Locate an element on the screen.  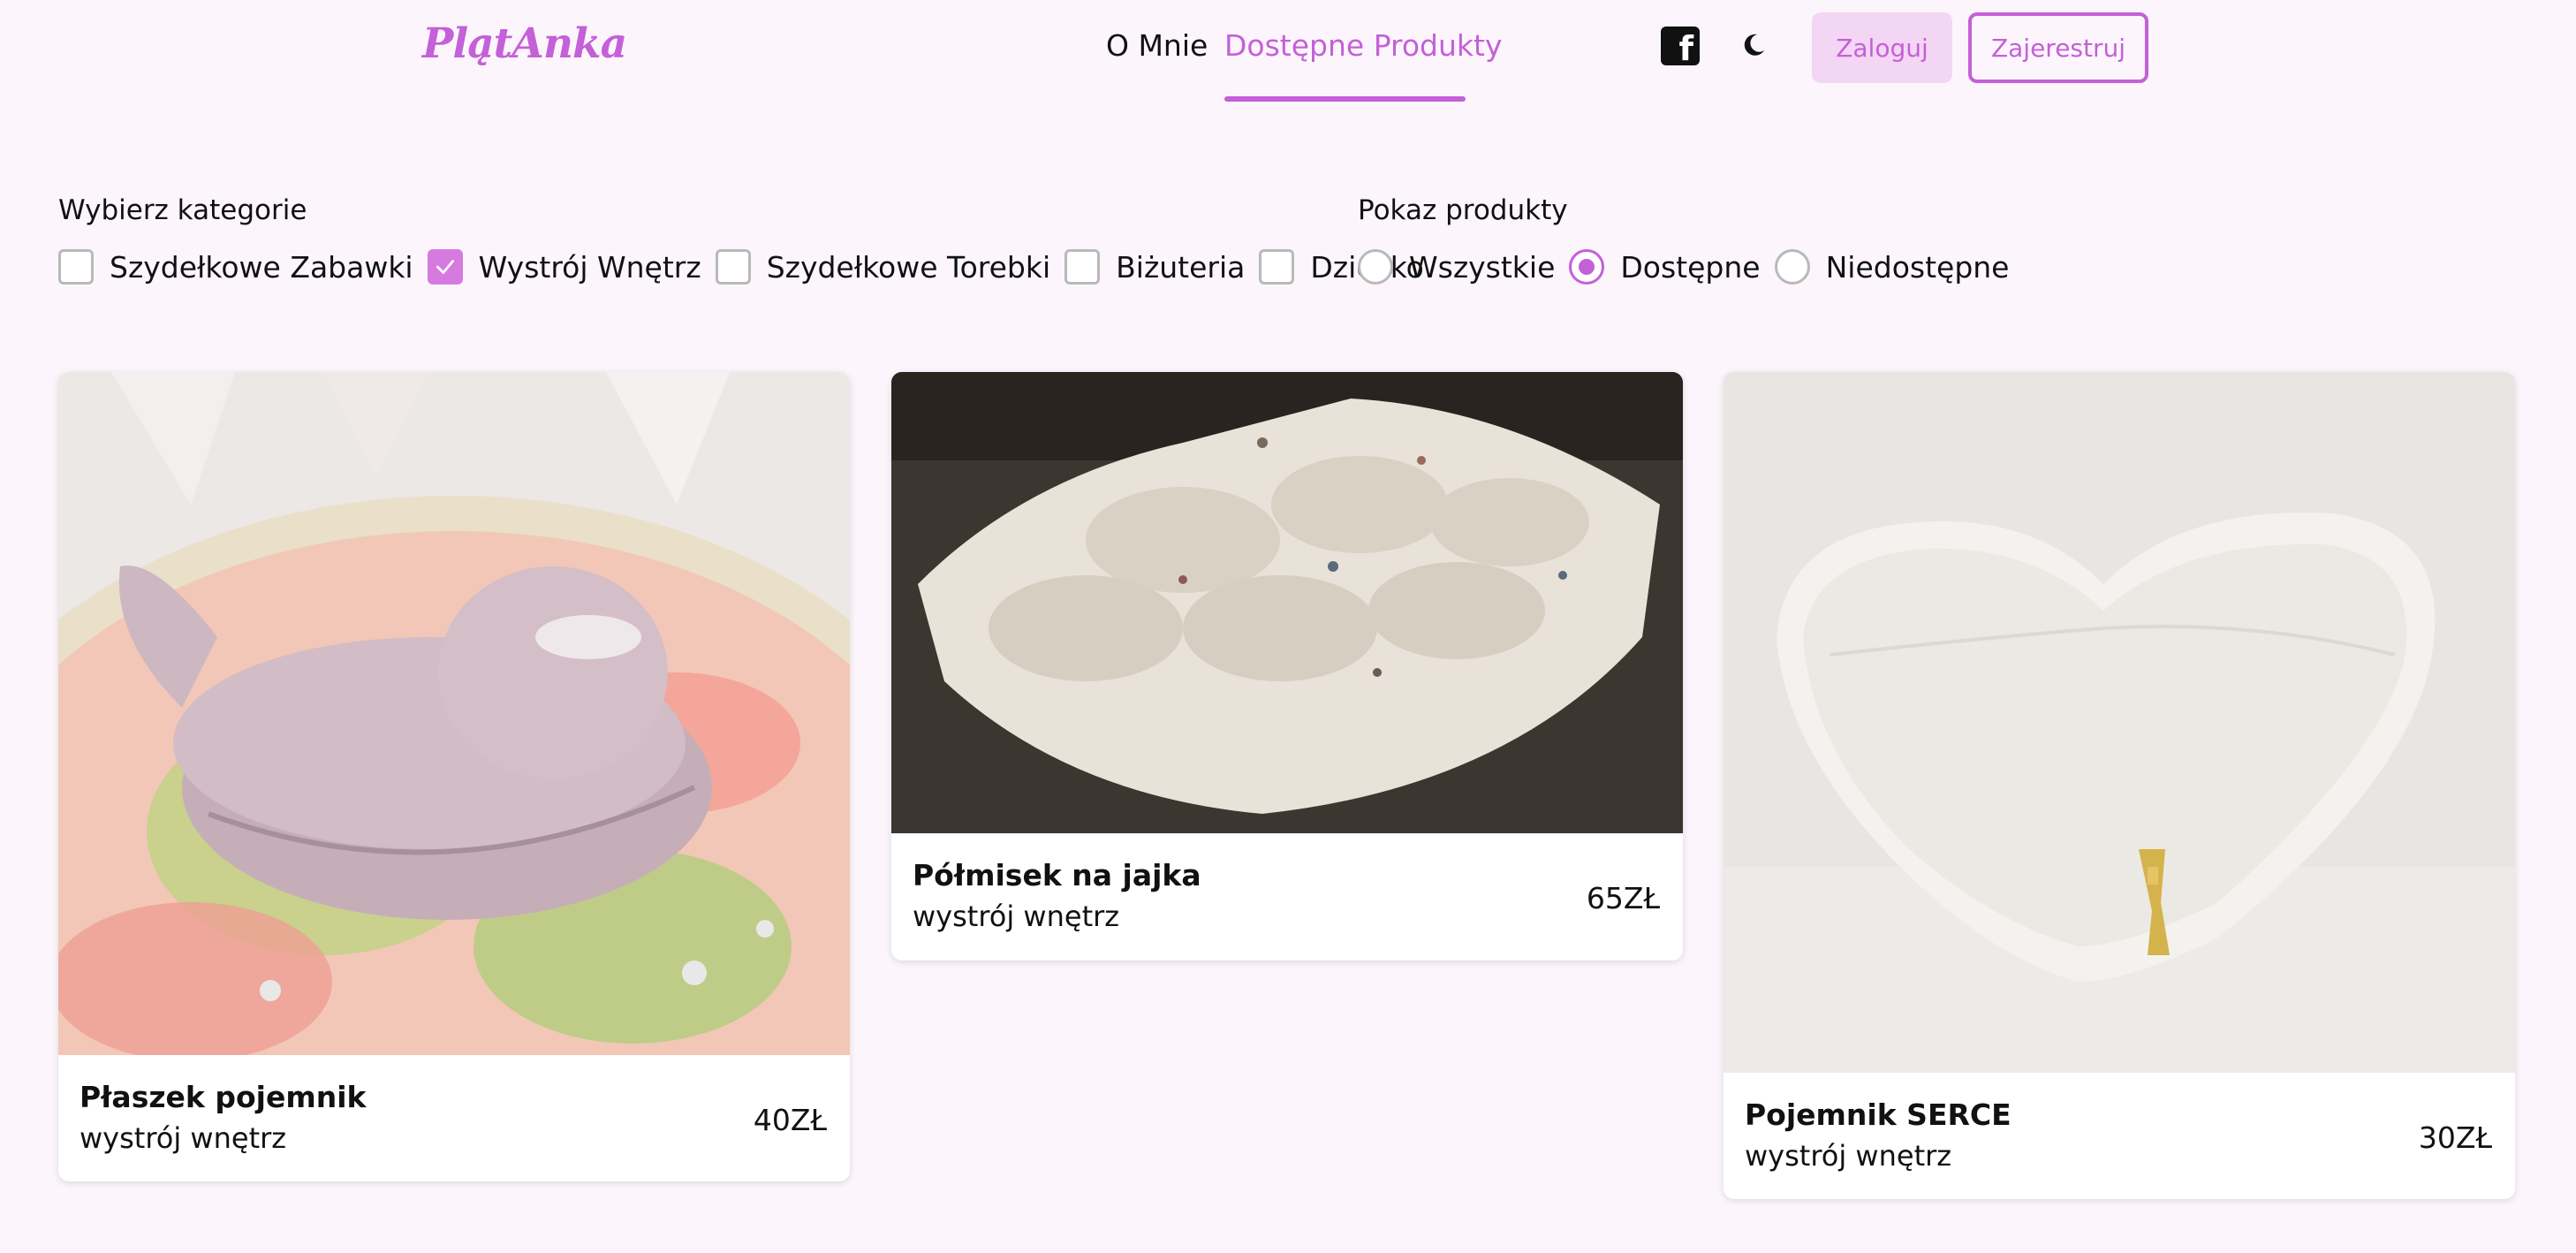
nav-about-link: O Mnie is located at coordinates (1157, 45).